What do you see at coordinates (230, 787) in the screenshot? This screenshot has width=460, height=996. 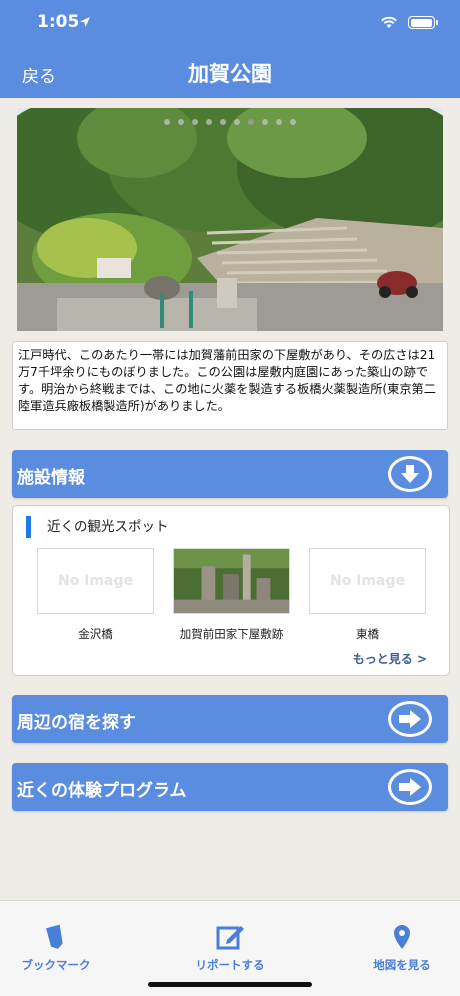 I see `experience-programs-button: 近くの体験プログラム` at bounding box center [230, 787].